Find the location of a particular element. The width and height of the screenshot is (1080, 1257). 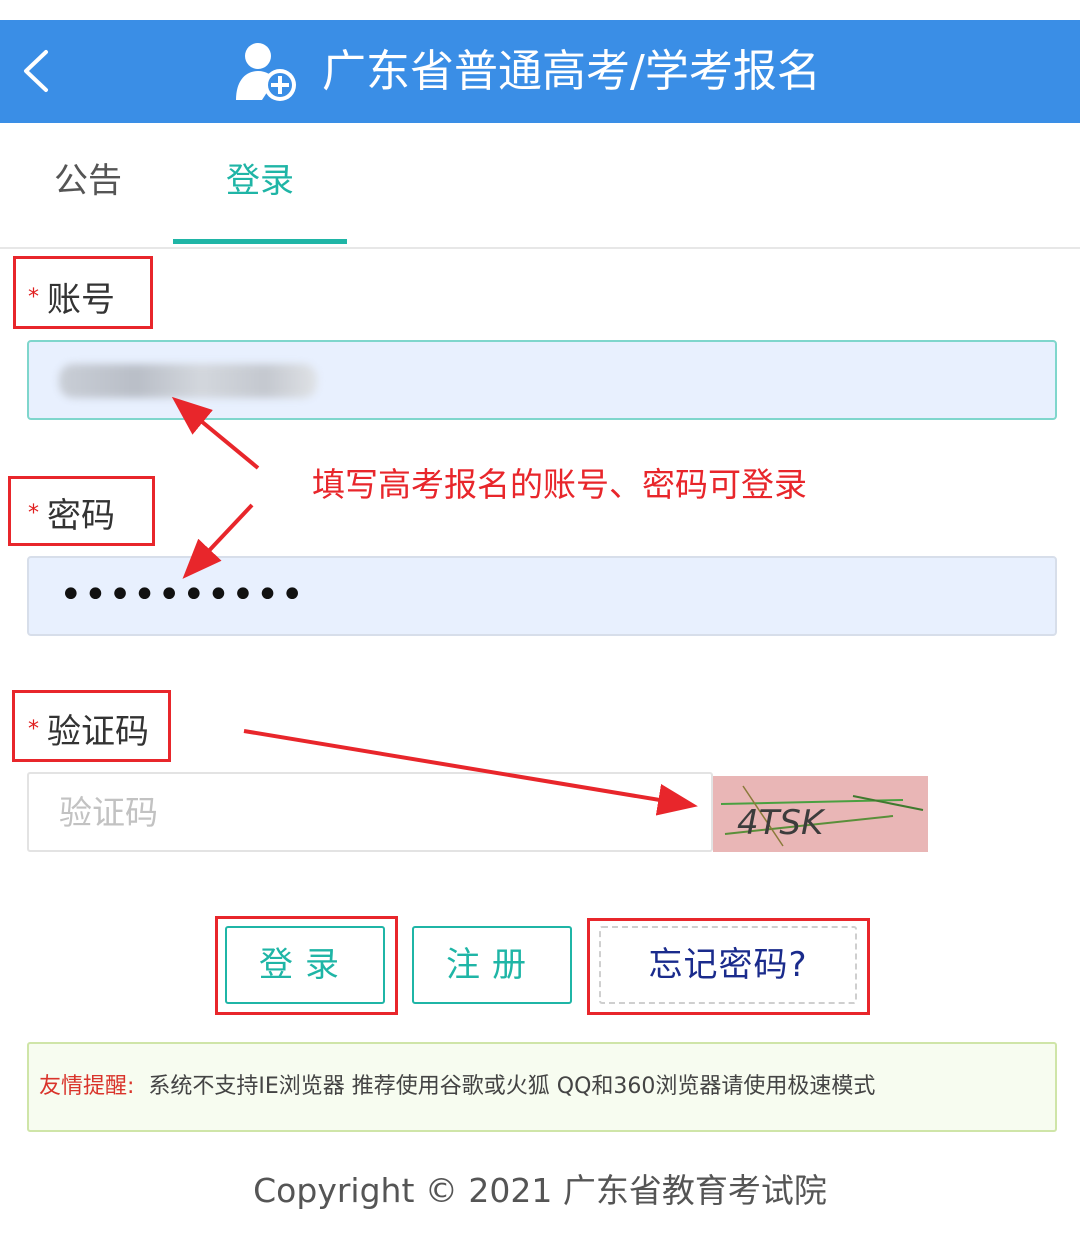

page-title: 广东省普通高考/学考报名 is located at coordinates (571, 71).